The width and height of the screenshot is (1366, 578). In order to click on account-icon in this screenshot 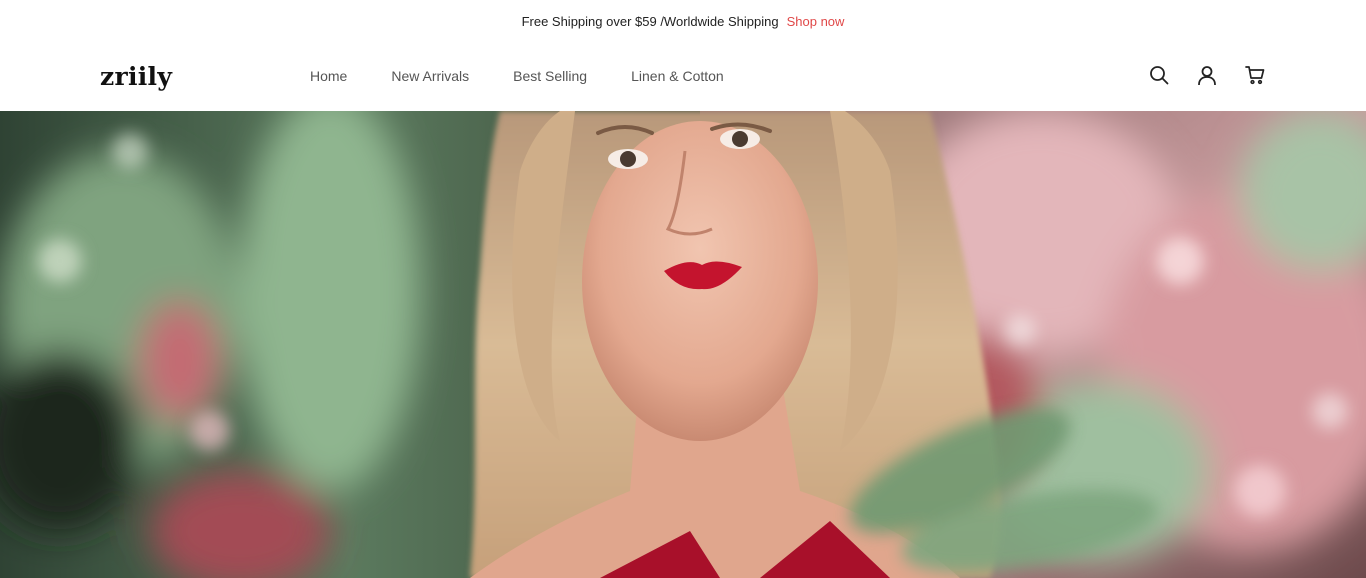, I will do `click(1207, 75)`.